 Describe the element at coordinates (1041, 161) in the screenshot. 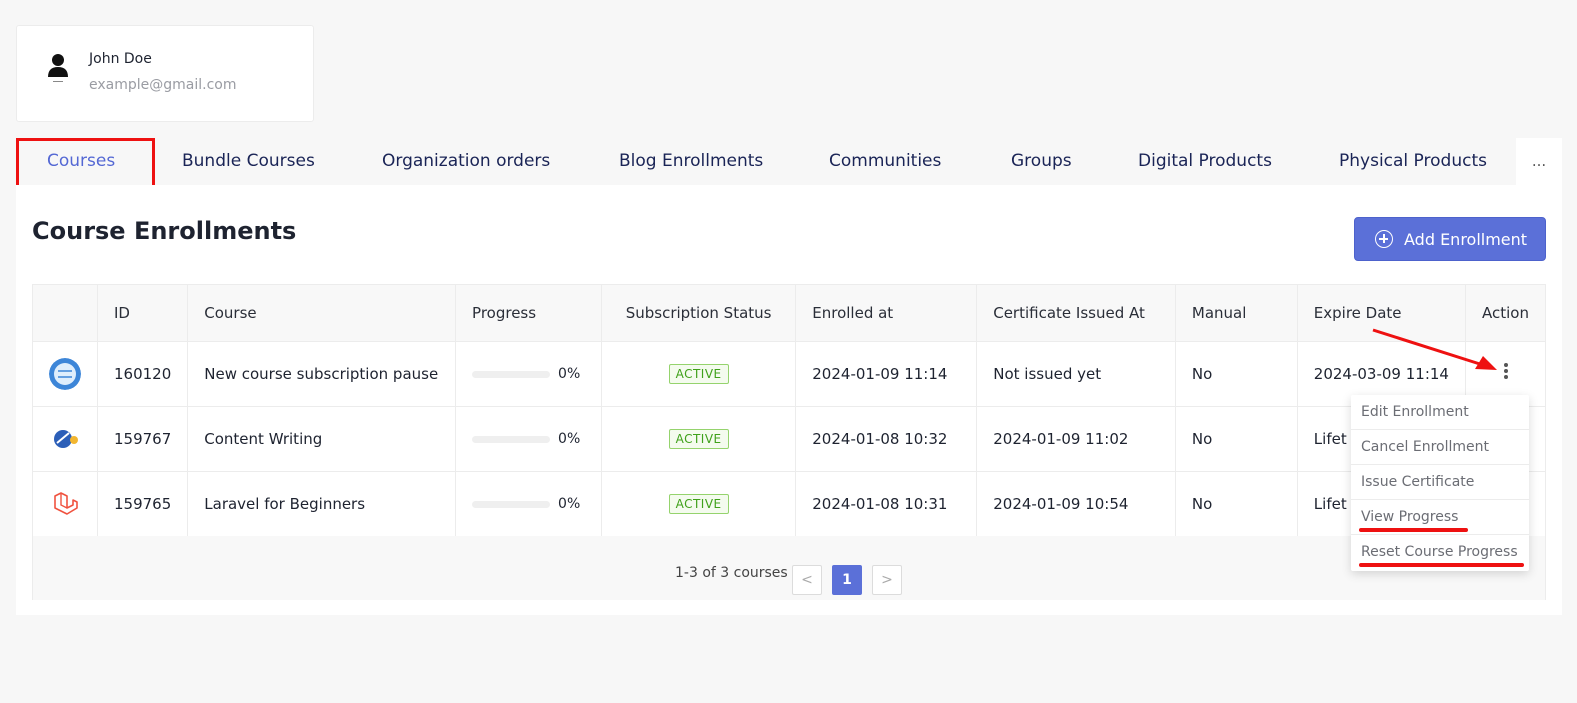

I see `tab-groups: Groups` at that location.